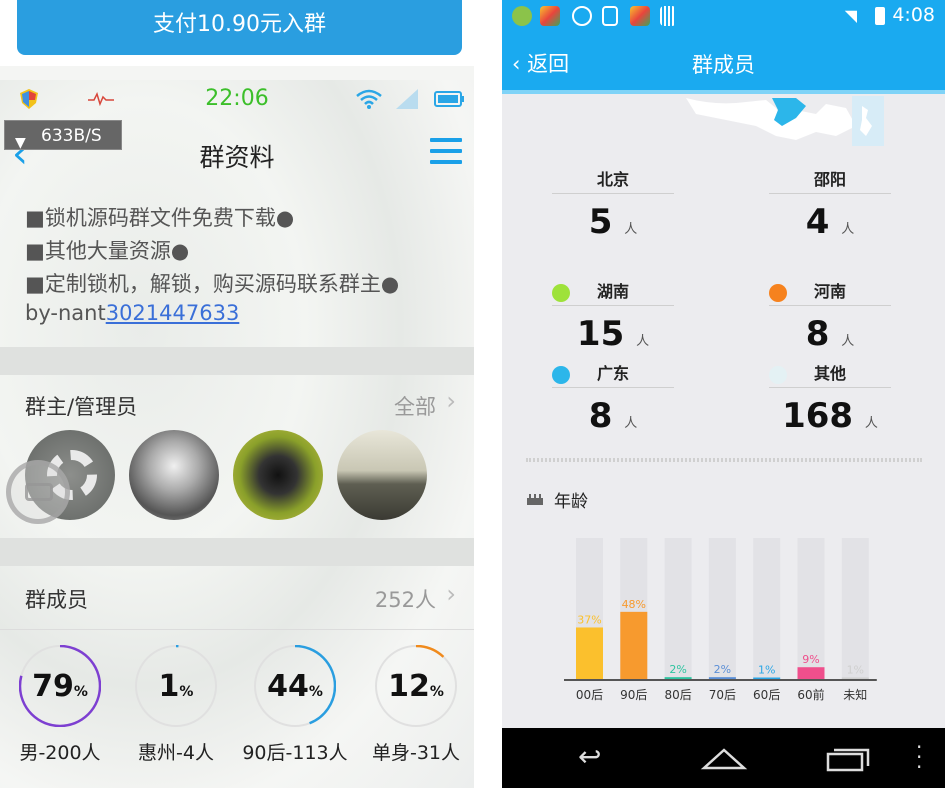  I want to click on signal-icon, so click(407, 99).